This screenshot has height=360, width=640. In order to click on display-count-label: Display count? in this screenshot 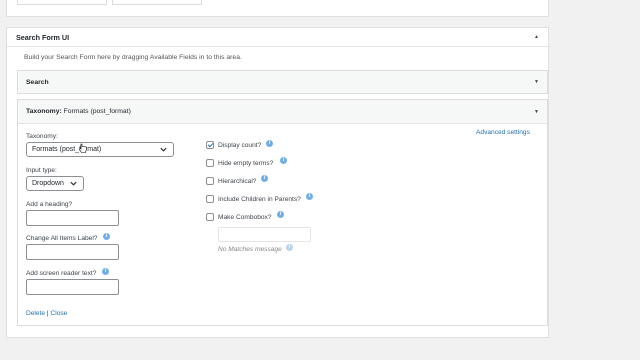, I will do `click(240, 145)`.